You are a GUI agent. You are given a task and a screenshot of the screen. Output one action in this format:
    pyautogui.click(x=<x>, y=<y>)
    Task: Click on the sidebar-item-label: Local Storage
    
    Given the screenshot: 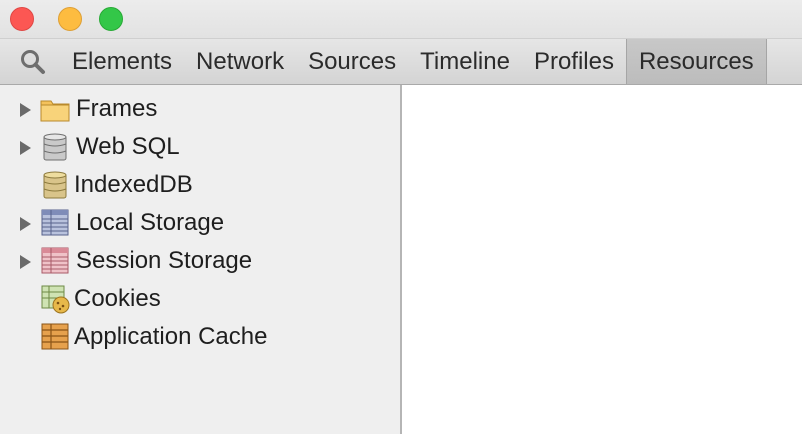 What is the action you would take?
    pyautogui.click(x=150, y=222)
    